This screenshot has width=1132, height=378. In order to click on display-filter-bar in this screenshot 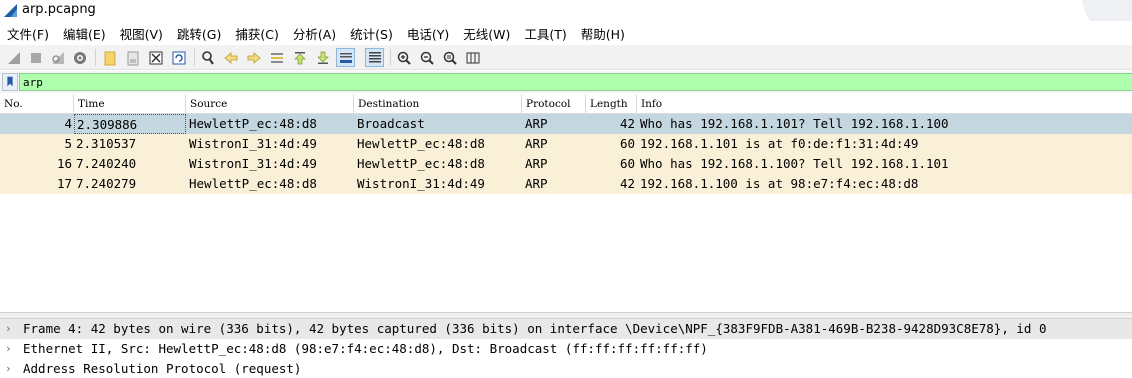, I will do `click(566, 82)`.